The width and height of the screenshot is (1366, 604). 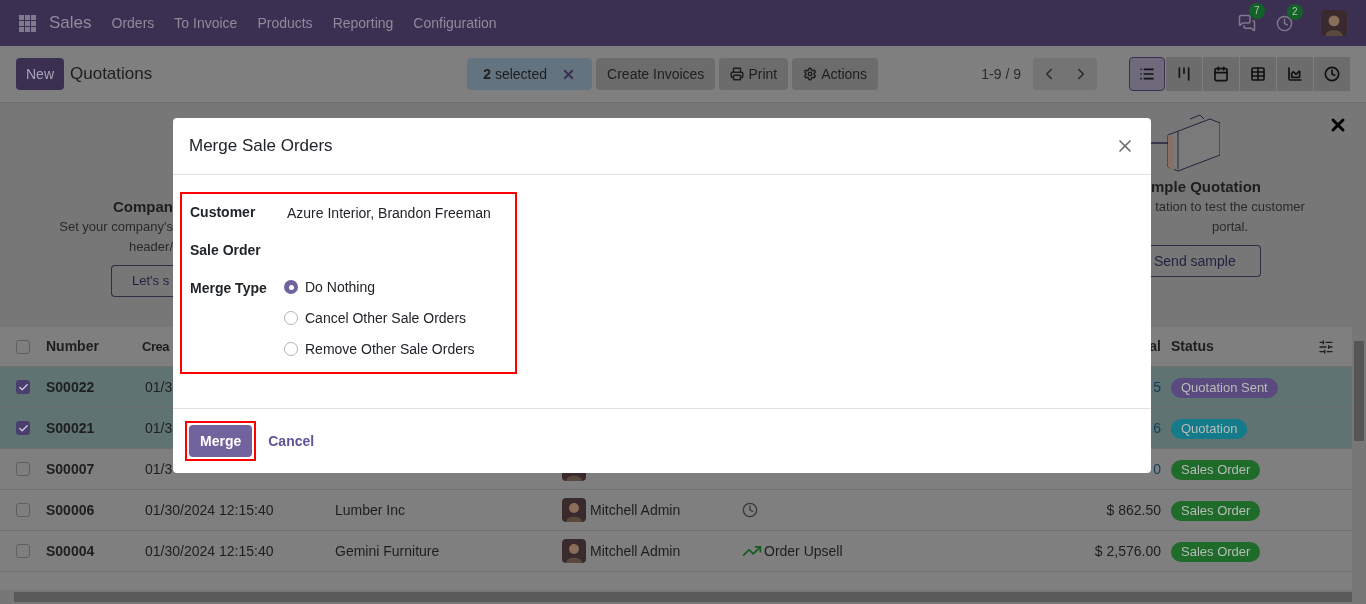 I want to click on pivot-view-icon, so click(x=1258, y=74).